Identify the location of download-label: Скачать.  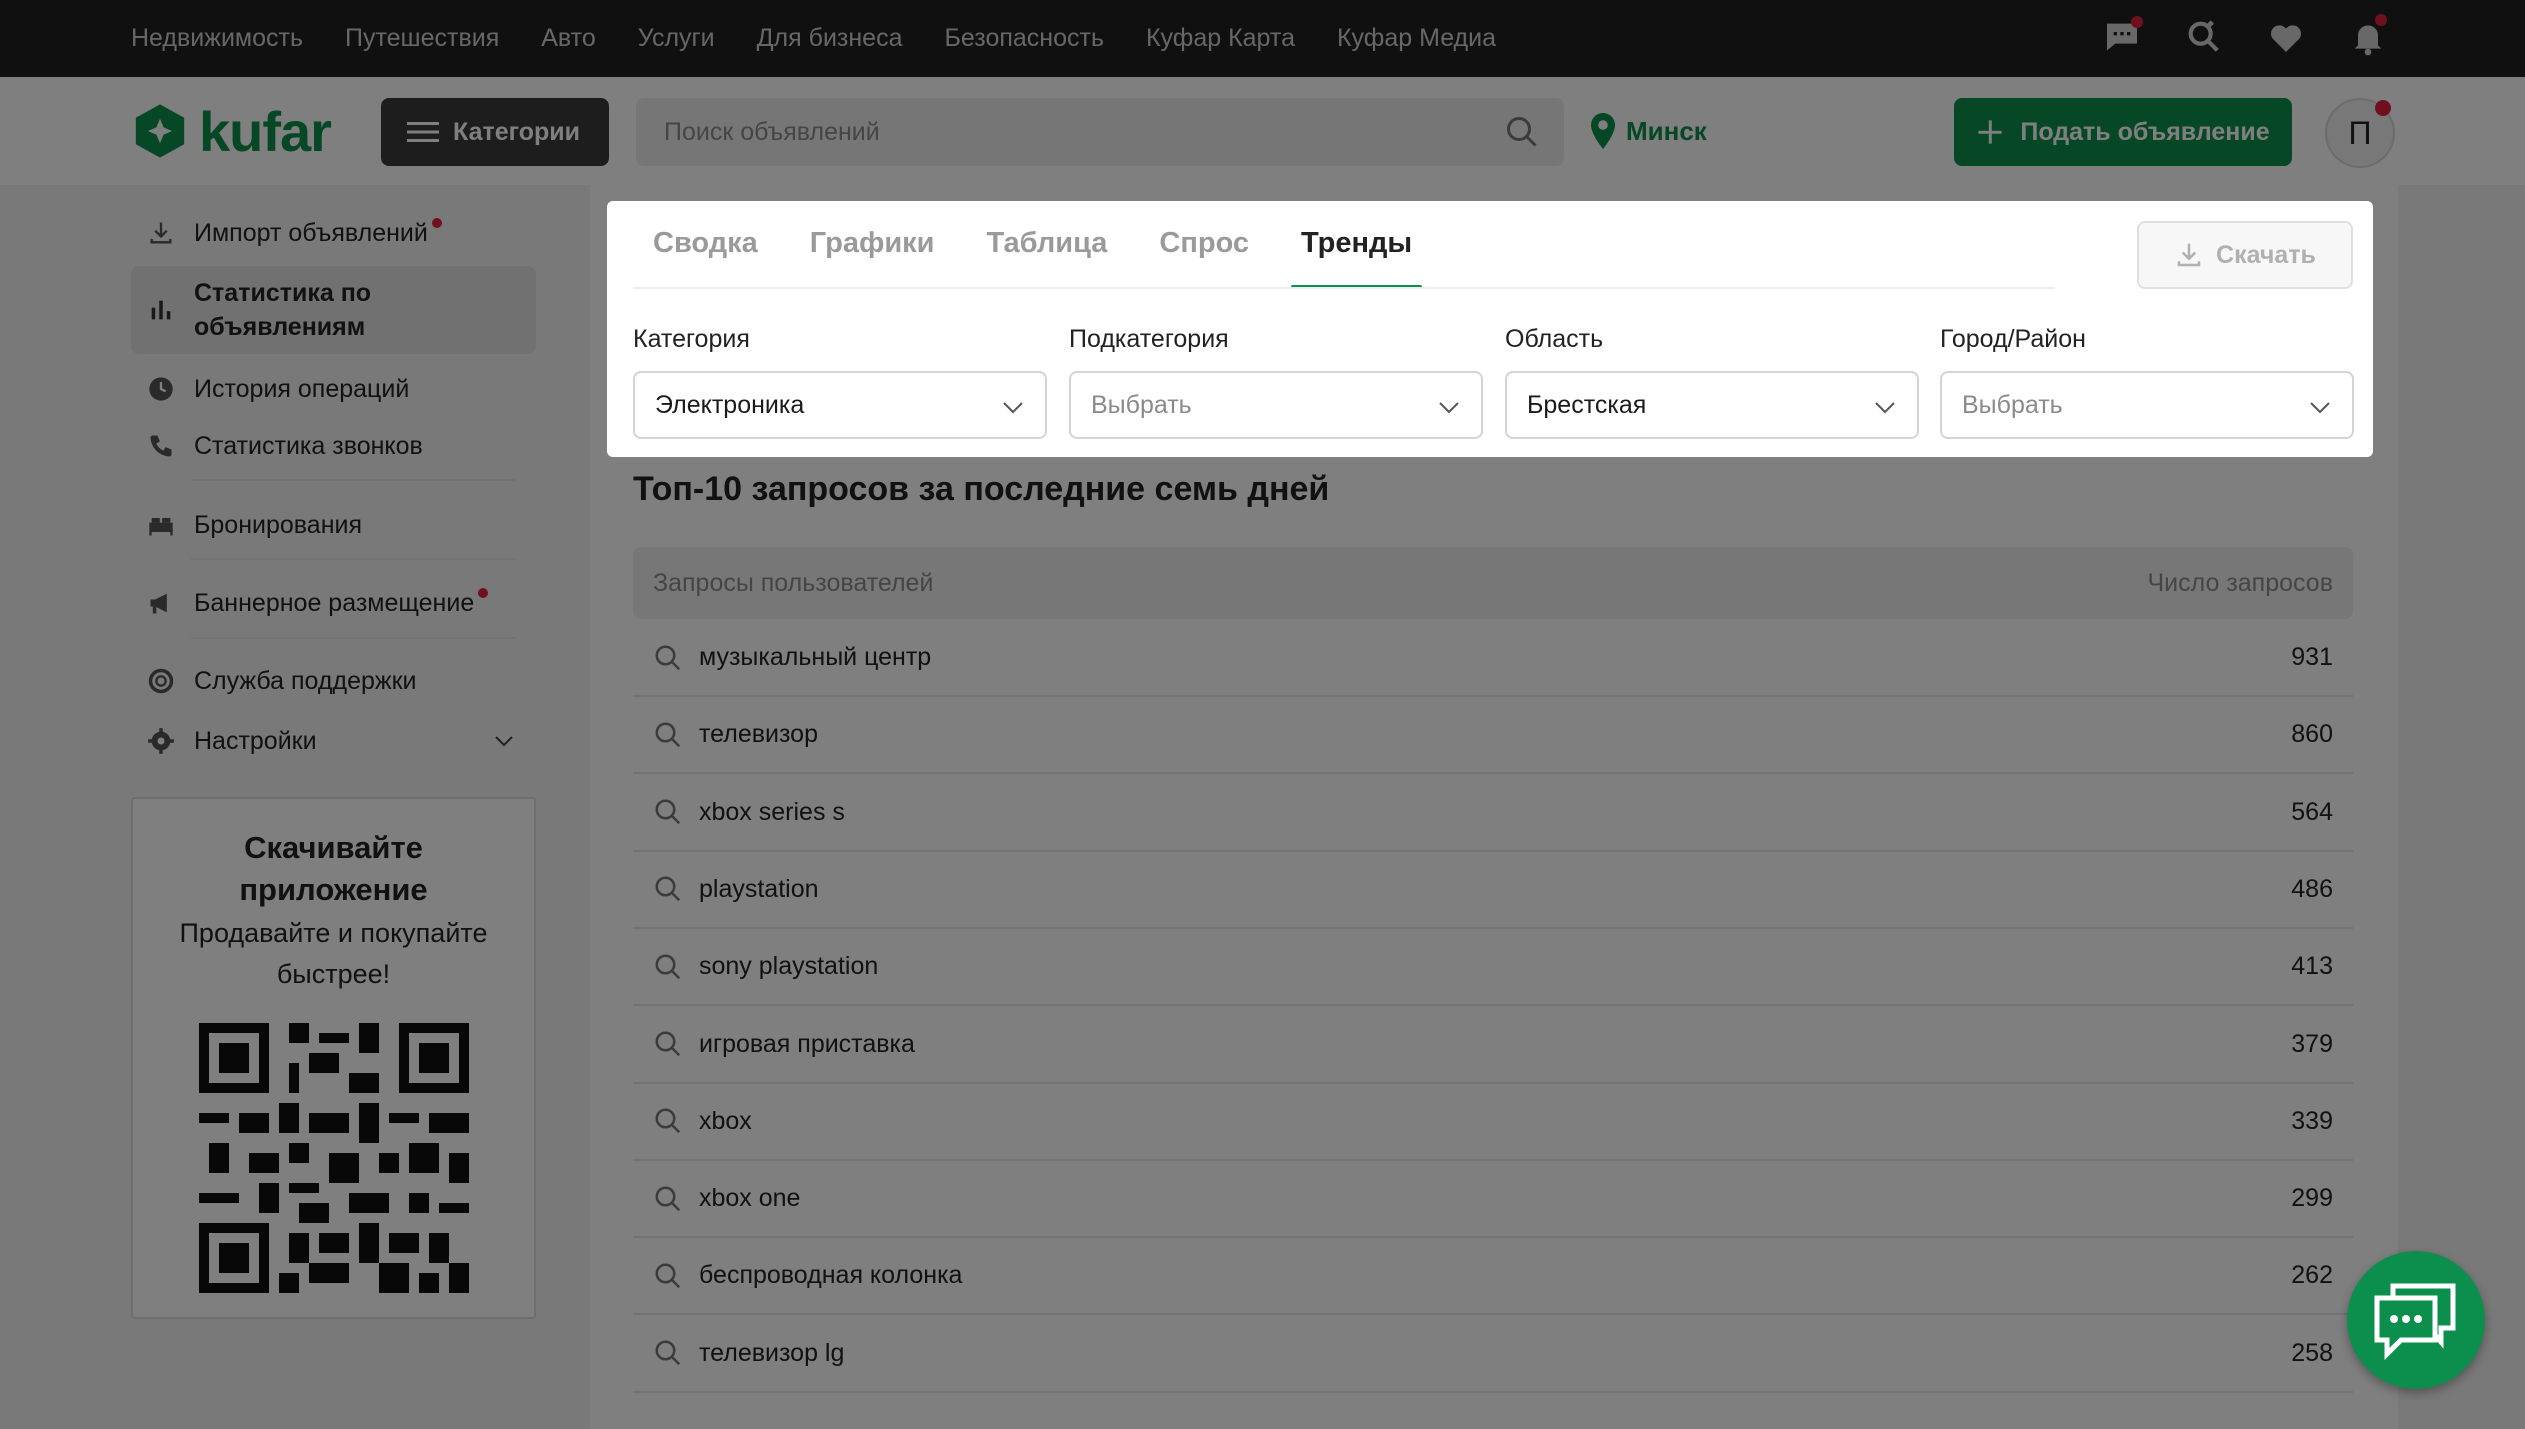
(2266, 254).